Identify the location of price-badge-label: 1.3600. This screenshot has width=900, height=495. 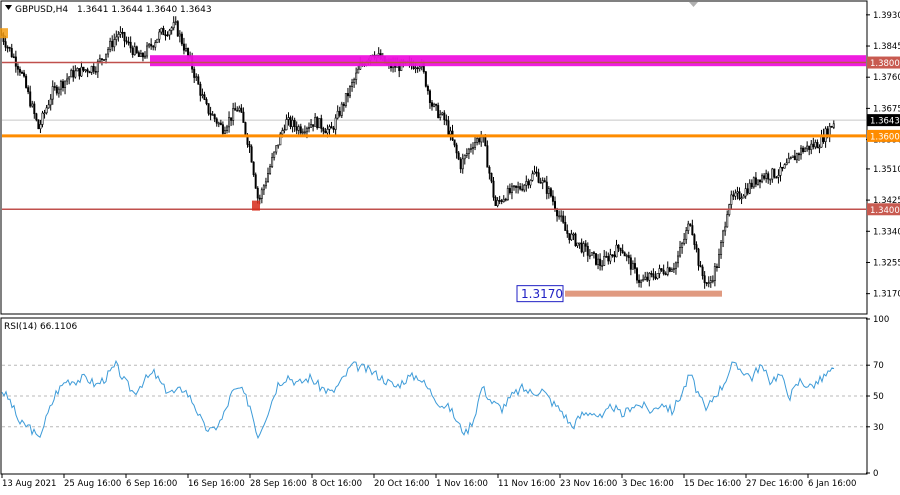
(885, 137).